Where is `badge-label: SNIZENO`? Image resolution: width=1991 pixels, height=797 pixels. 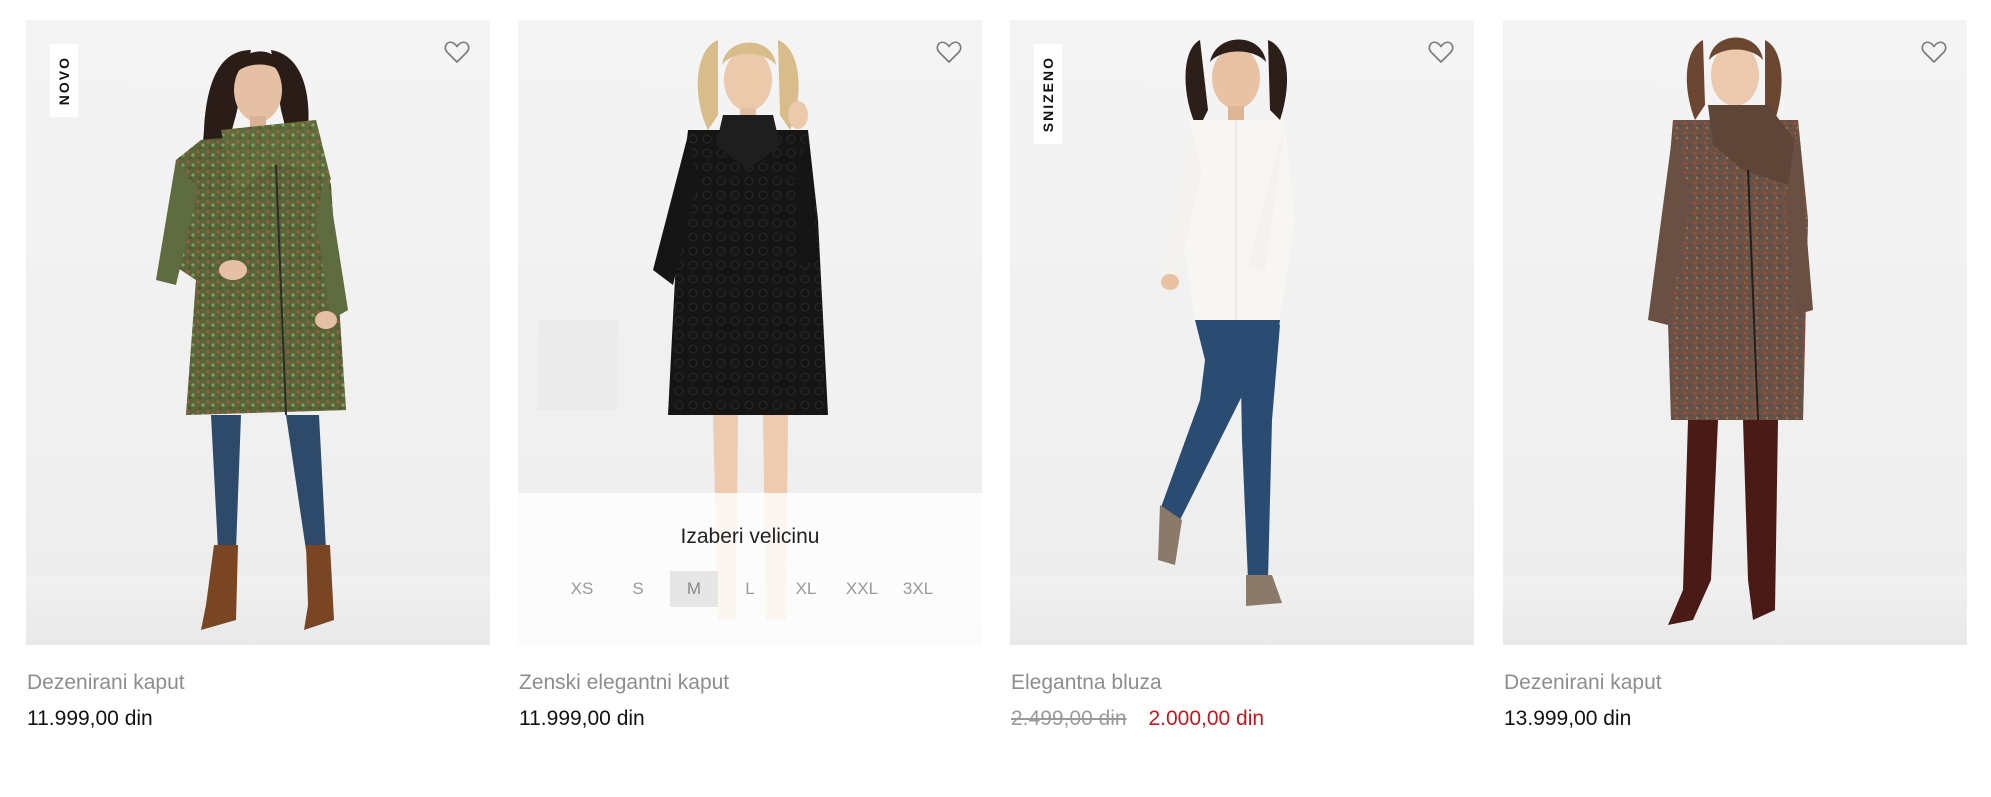
badge-label: SNIZENO is located at coordinates (1048, 94).